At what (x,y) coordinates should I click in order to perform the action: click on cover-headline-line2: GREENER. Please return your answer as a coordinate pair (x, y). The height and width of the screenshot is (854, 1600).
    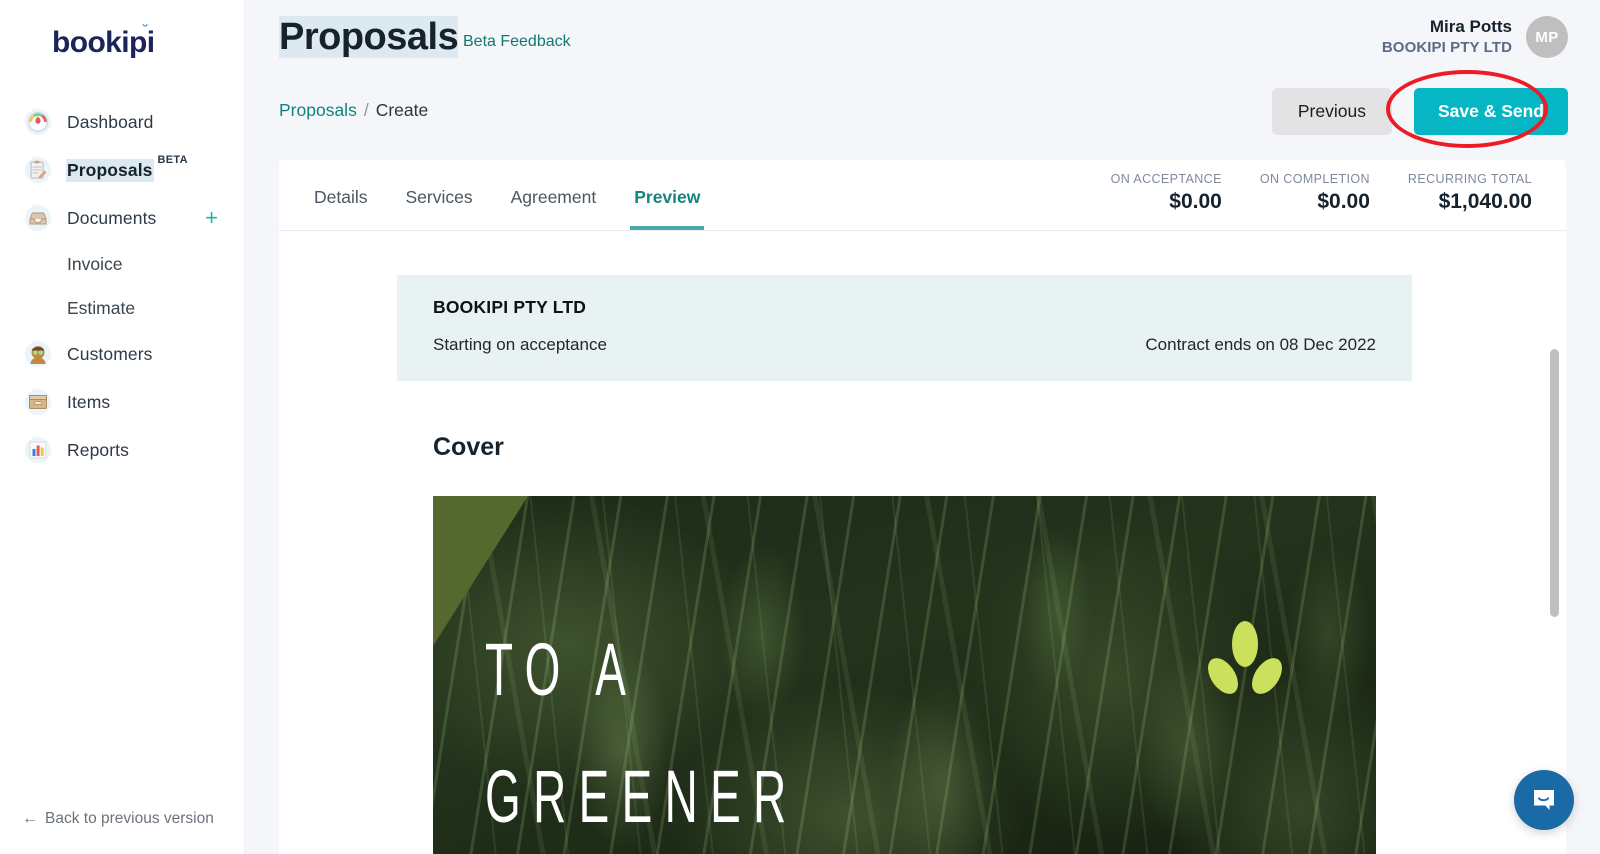
    Looking at the image, I should click on (642, 797).